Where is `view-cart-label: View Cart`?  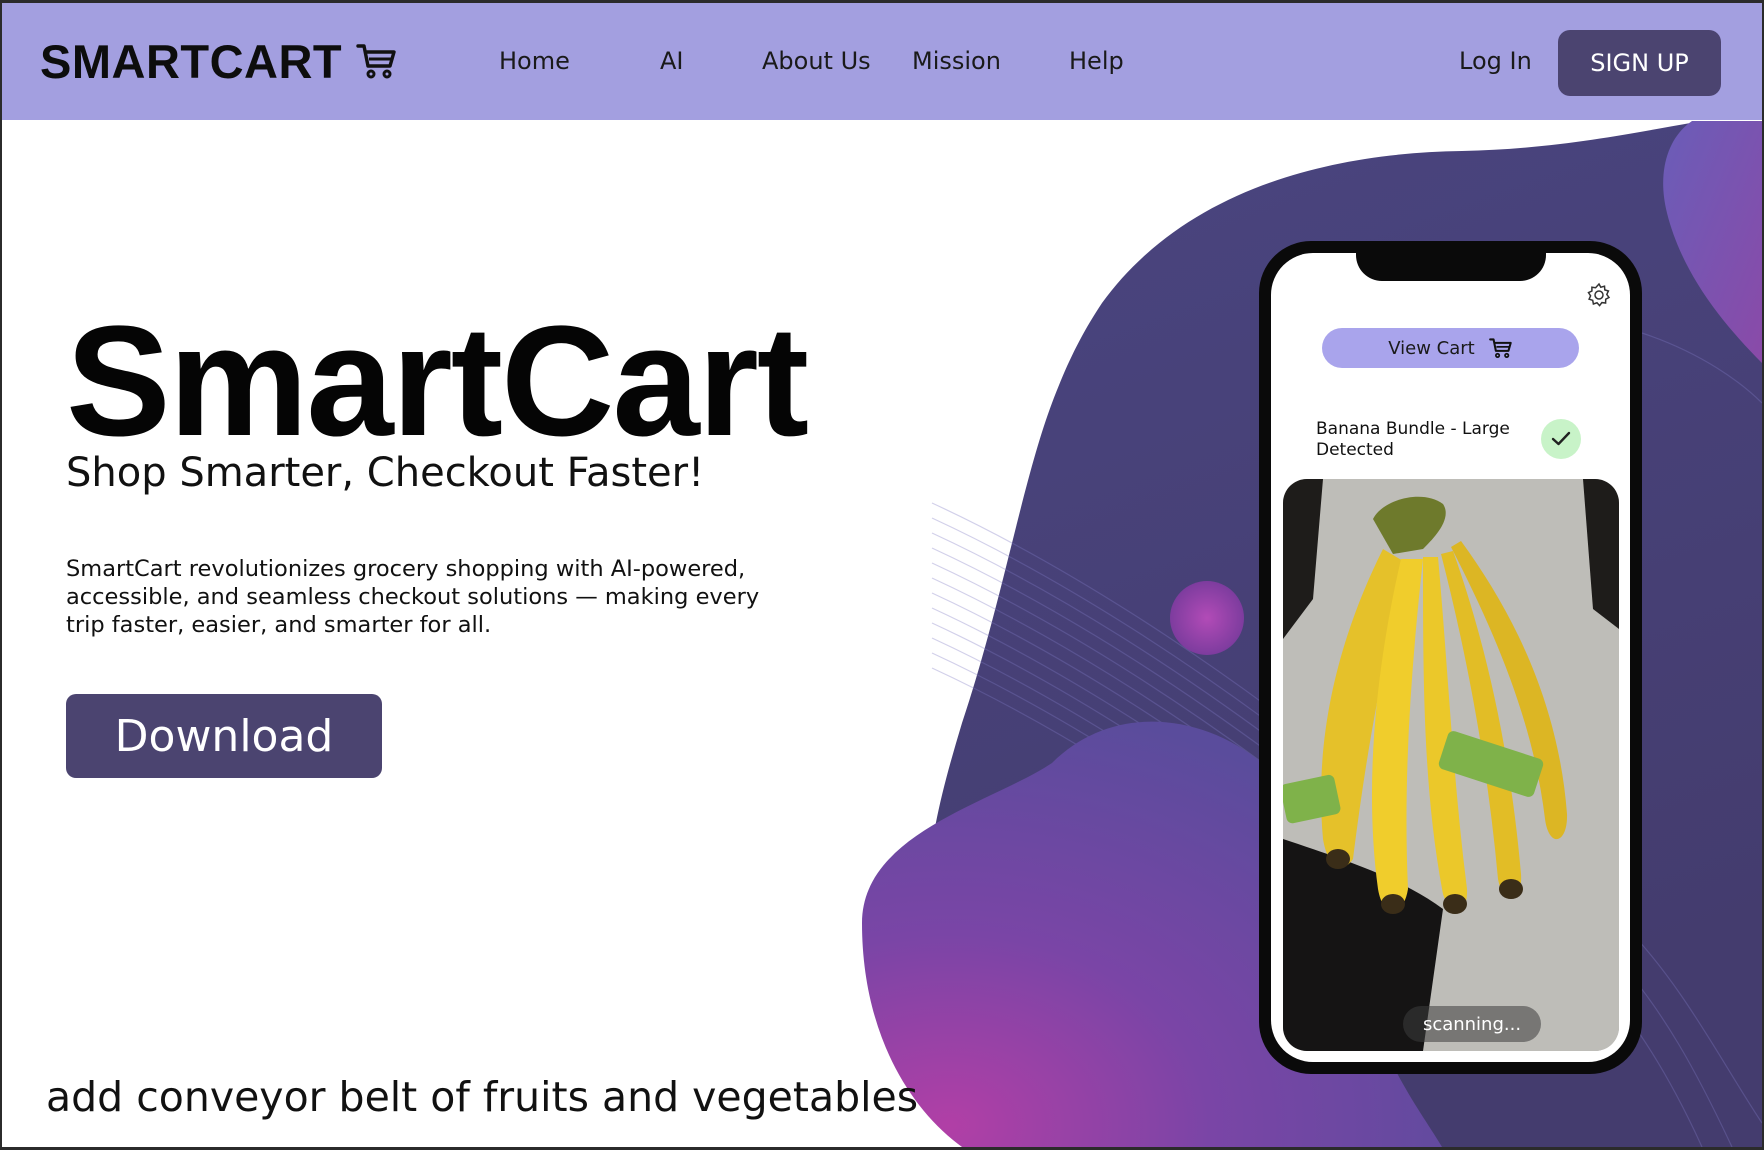 view-cart-label: View Cart is located at coordinates (1431, 348).